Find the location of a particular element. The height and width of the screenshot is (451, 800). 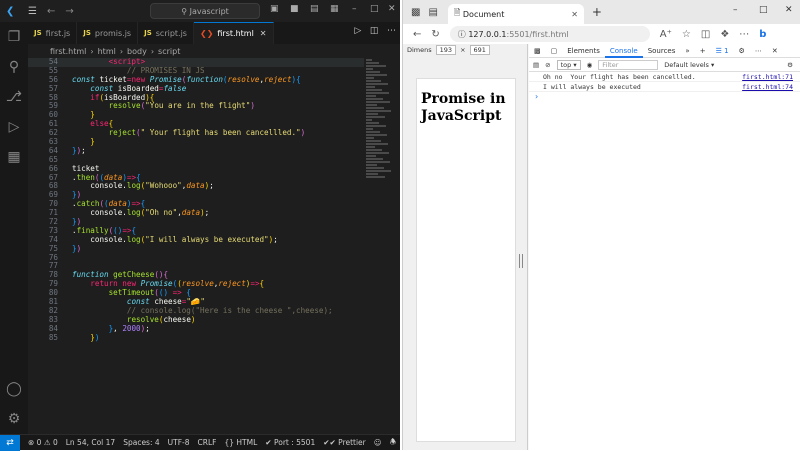

workspaces-icon: ▩ is located at coordinates (415, 12).